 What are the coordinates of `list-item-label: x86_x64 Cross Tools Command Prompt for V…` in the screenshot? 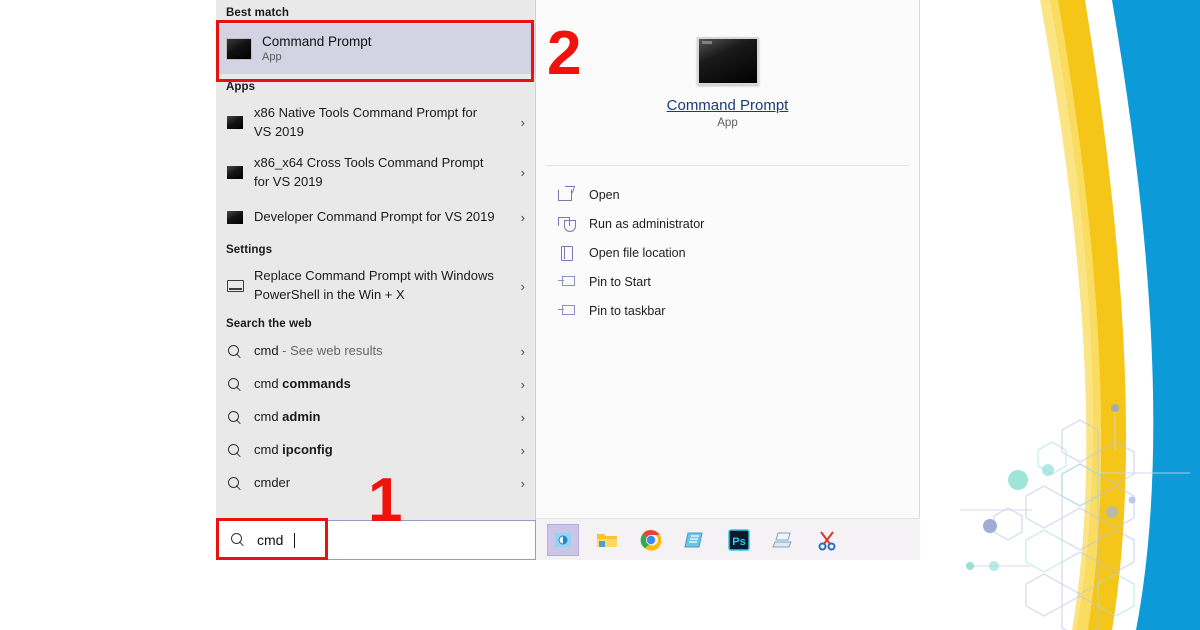 It's located at (369, 171).